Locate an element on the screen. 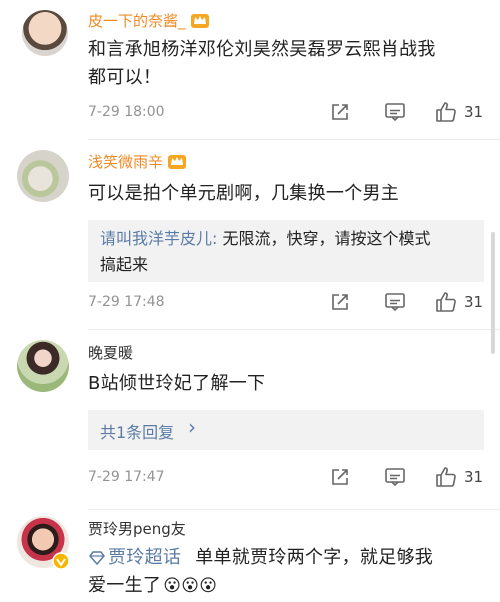 This screenshot has width=500, height=602. chevron-right-icon: › is located at coordinates (192, 427).